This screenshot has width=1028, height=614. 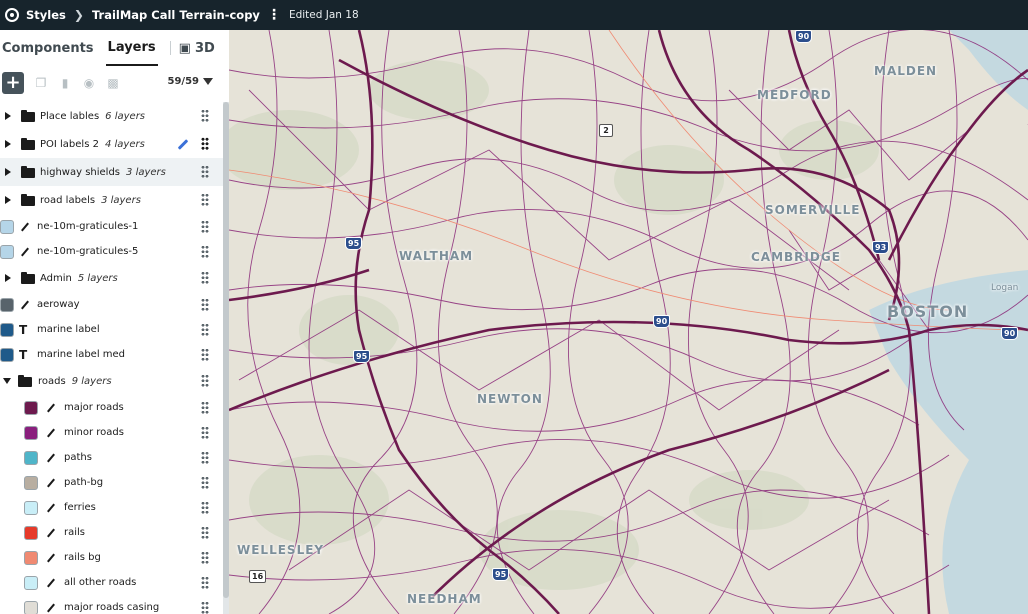 What do you see at coordinates (68, 200) in the screenshot?
I see `layer-name: road labels` at bounding box center [68, 200].